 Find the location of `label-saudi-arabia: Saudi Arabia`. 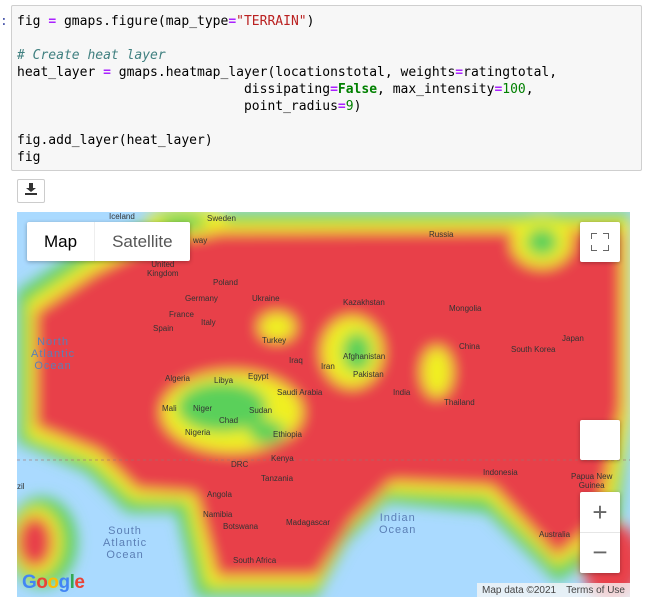

label-saudi-arabia: Saudi Arabia is located at coordinates (300, 392).